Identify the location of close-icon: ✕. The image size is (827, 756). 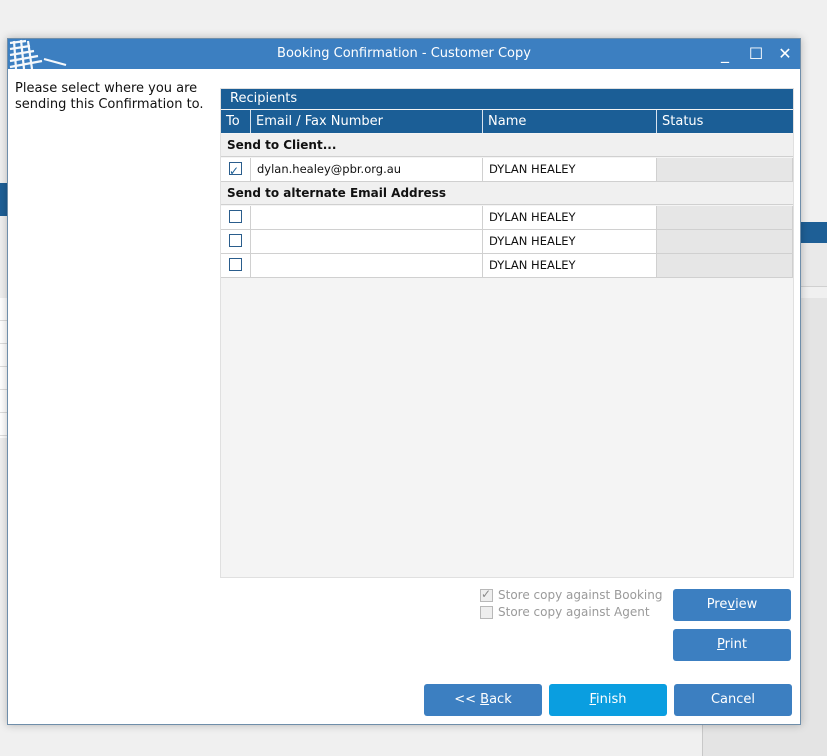
(785, 54).